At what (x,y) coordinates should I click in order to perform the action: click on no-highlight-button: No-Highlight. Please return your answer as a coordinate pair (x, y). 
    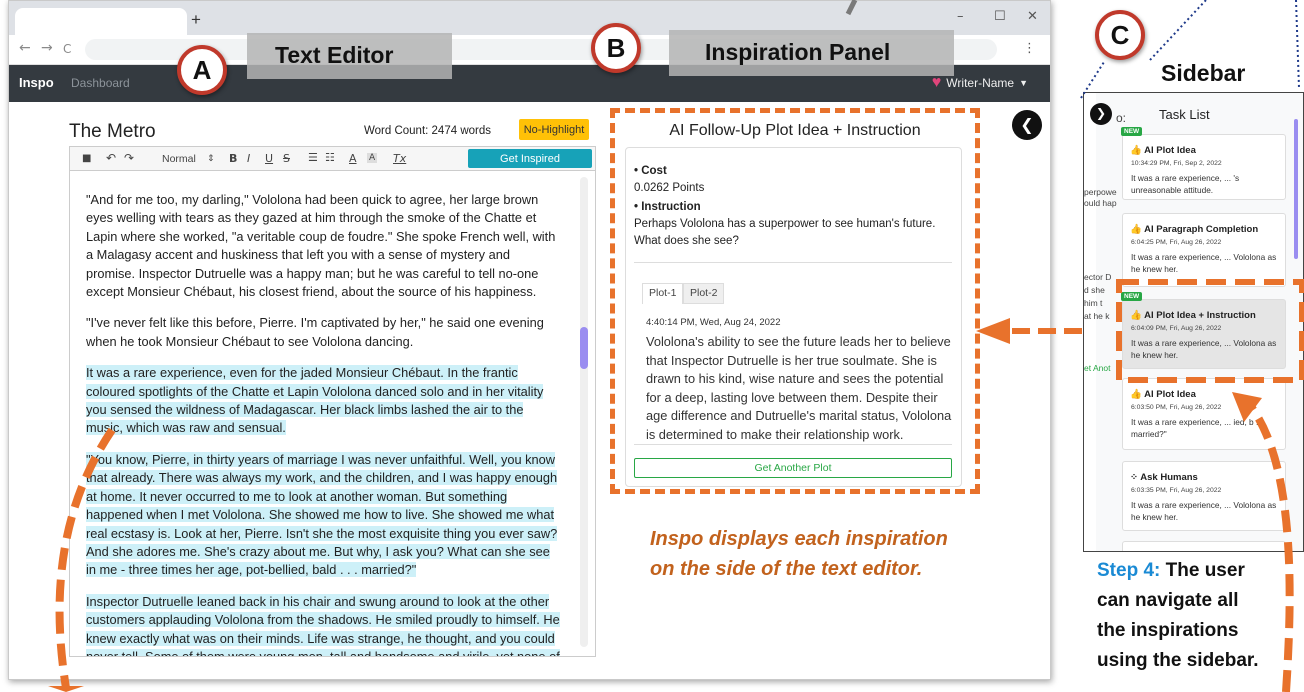
    Looking at the image, I should click on (554, 129).